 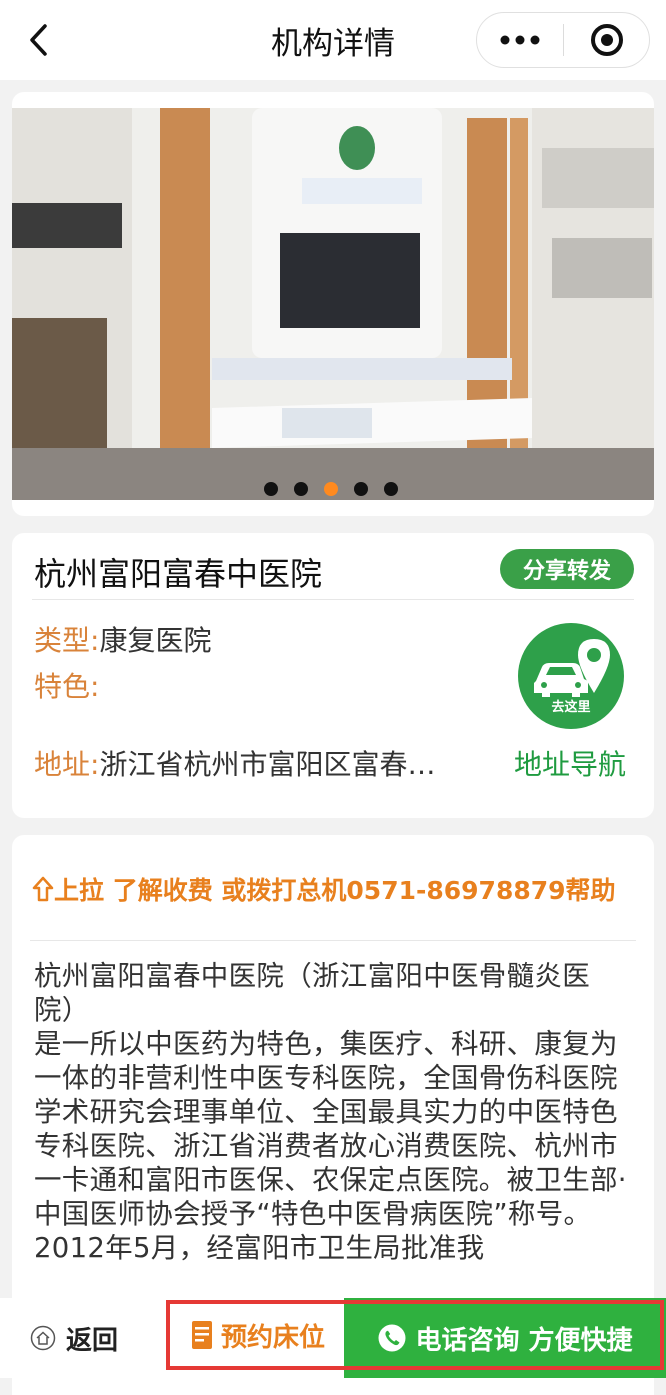 What do you see at coordinates (155, 640) in the screenshot?
I see `type-value: 康复医院` at bounding box center [155, 640].